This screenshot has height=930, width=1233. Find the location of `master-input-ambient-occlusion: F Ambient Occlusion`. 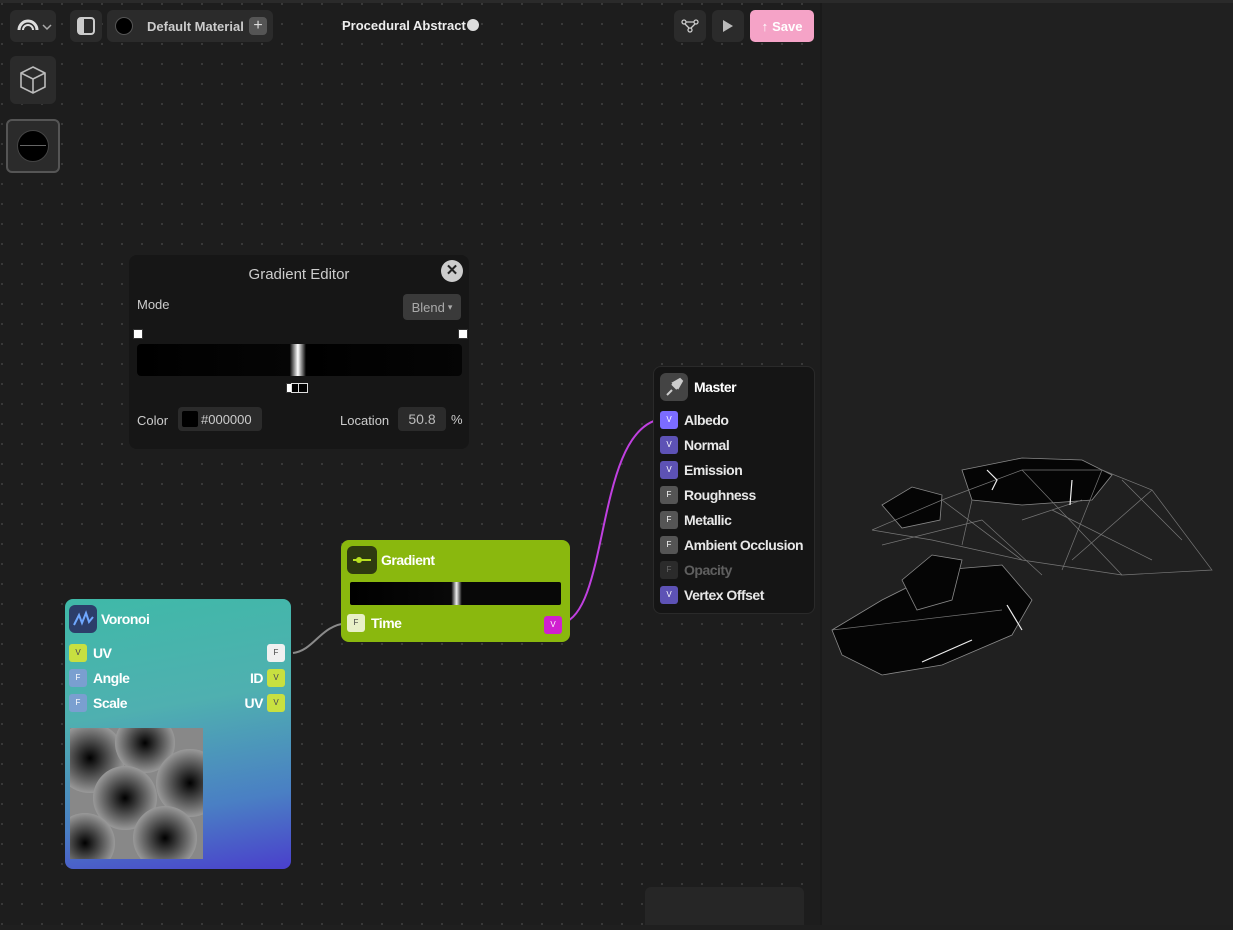

master-input-ambient-occlusion: F Ambient Occlusion is located at coordinates (732, 545).